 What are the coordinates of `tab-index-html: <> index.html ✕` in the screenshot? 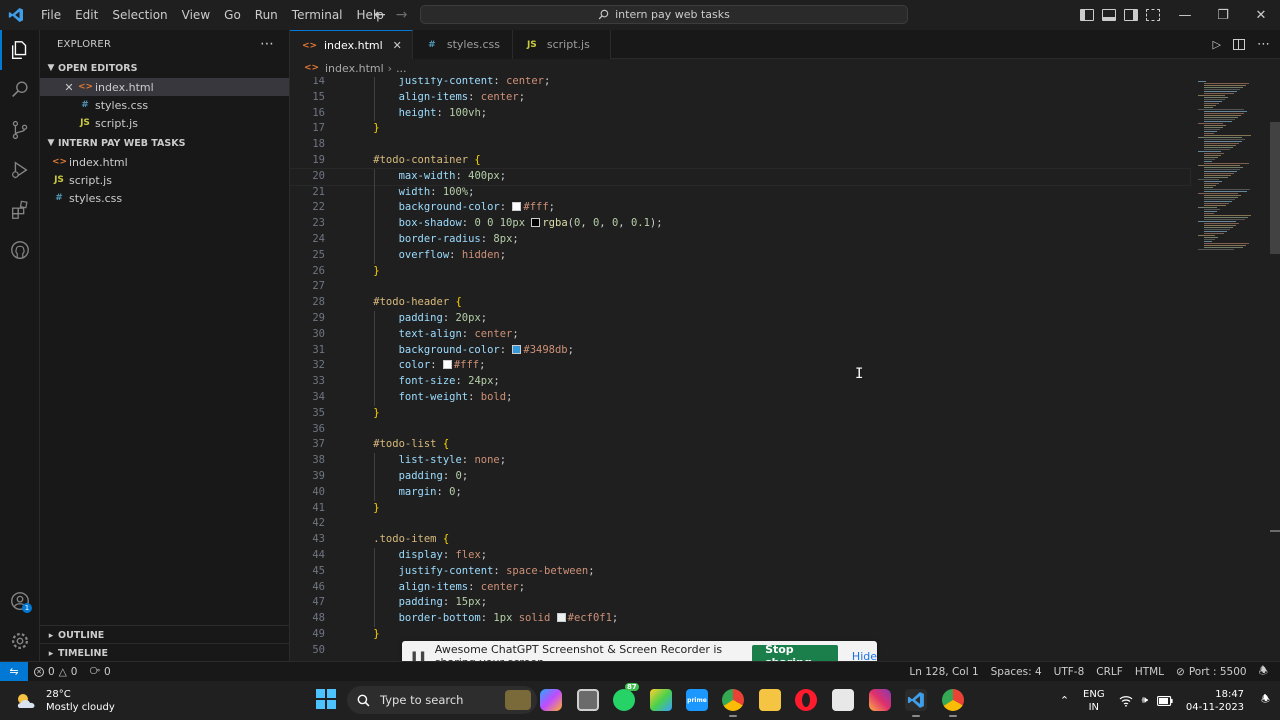 It's located at (351, 45).